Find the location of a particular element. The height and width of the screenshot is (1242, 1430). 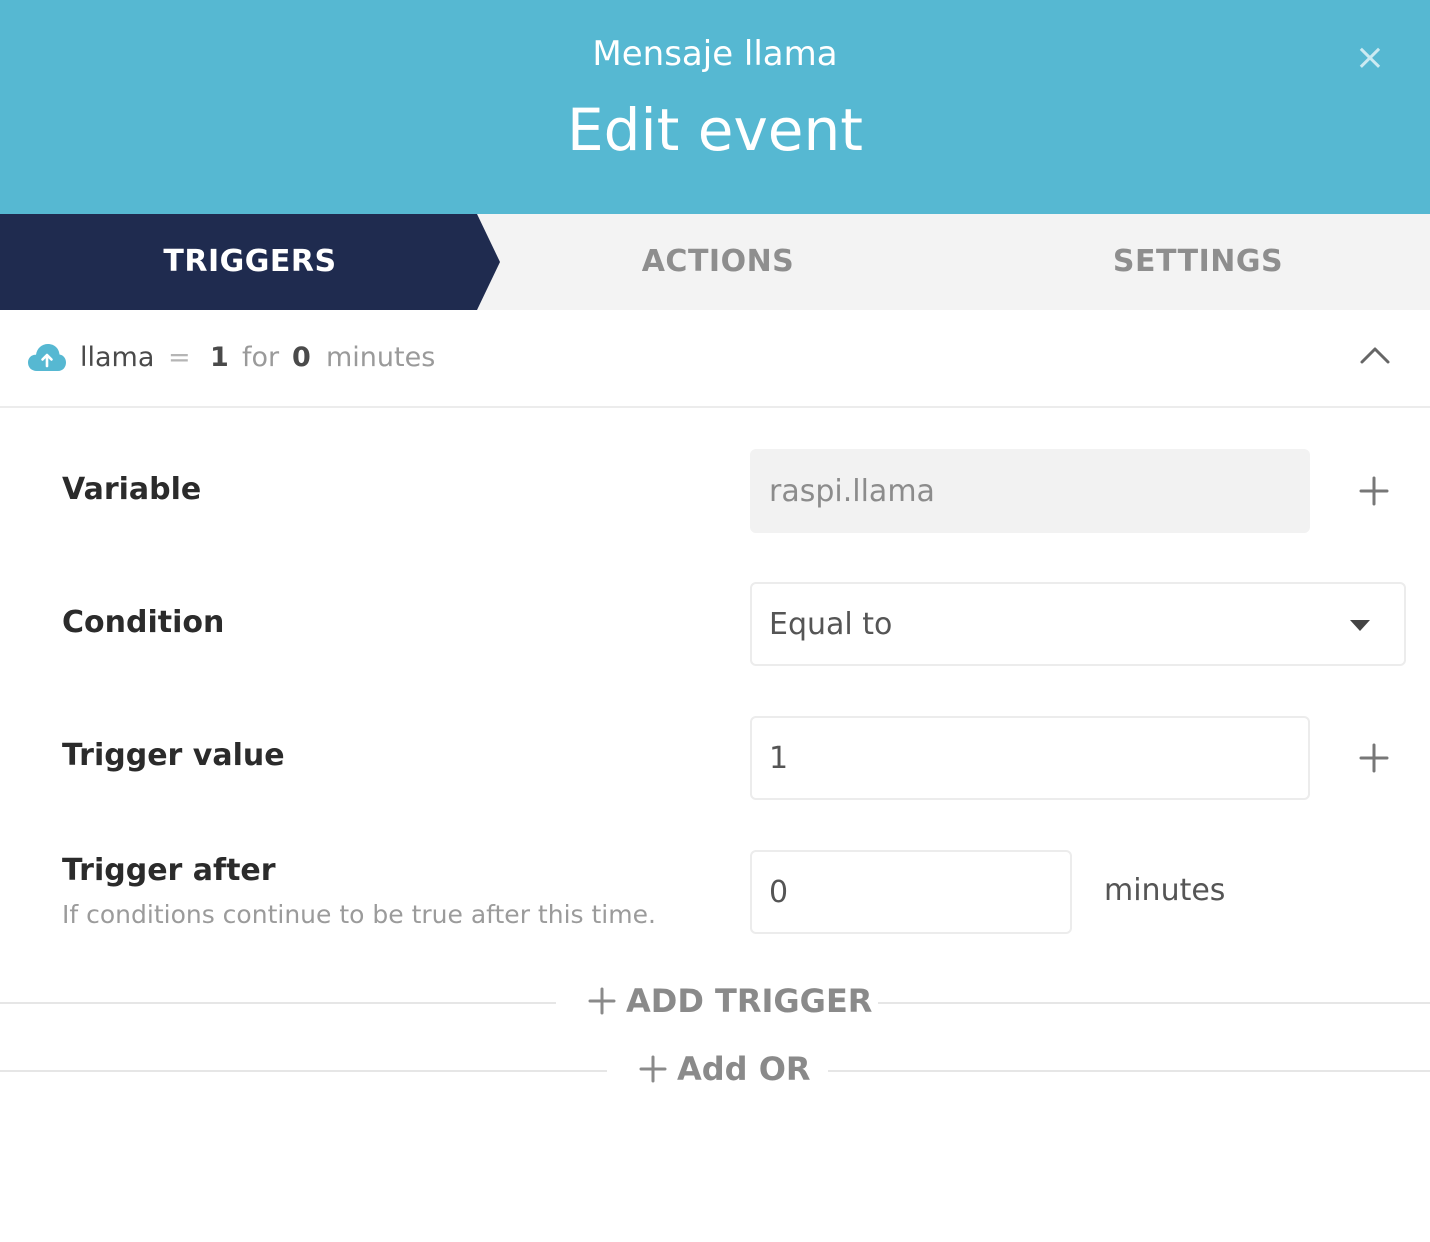

add-trigger-label: ADD TRIGGER is located at coordinates (749, 1001).